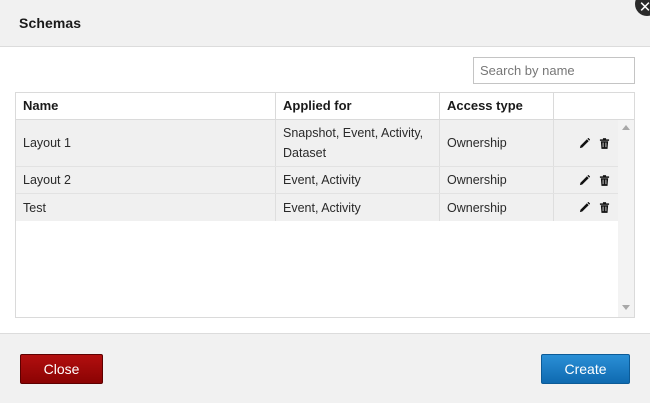  I want to click on column-header-actions, so click(594, 106).